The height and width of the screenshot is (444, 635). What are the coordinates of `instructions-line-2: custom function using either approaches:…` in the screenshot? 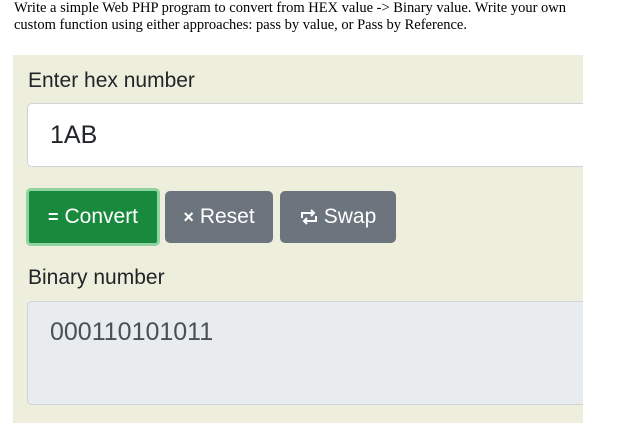 It's located at (240, 25).